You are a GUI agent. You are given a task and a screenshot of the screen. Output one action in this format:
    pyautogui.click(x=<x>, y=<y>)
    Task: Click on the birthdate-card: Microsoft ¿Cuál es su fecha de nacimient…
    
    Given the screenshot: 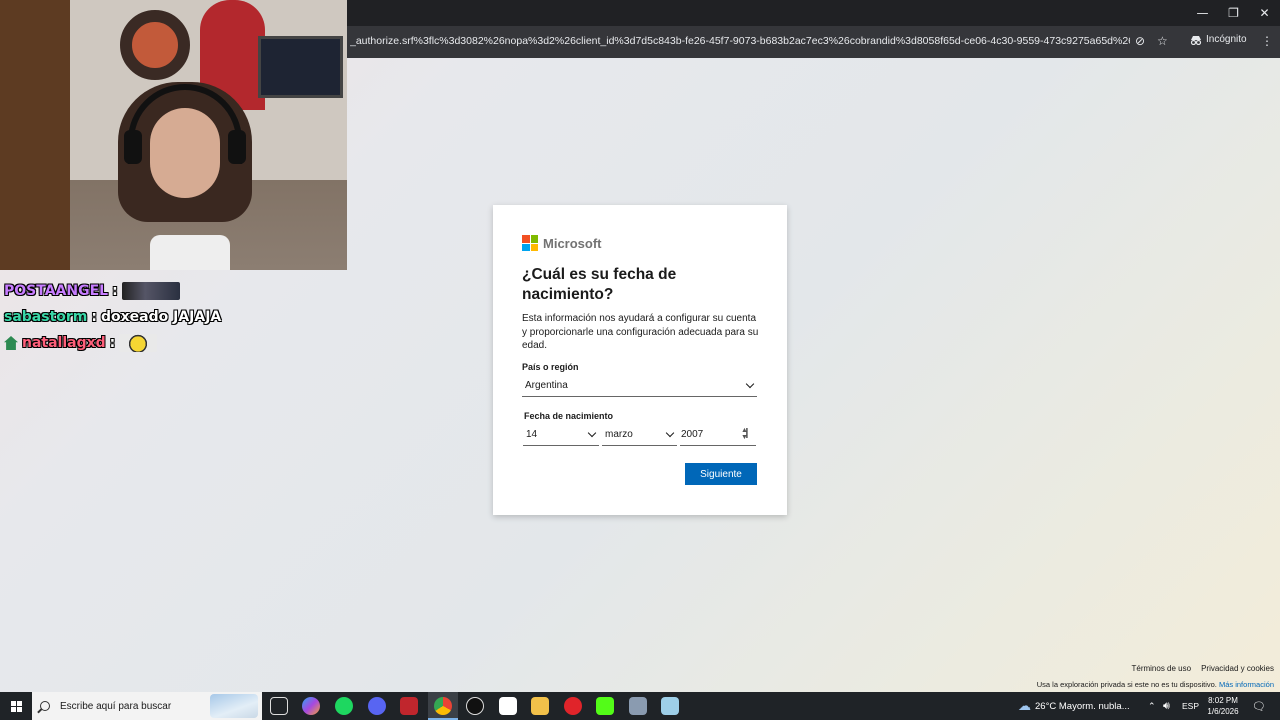 What is the action you would take?
    pyautogui.click(x=640, y=360)
    